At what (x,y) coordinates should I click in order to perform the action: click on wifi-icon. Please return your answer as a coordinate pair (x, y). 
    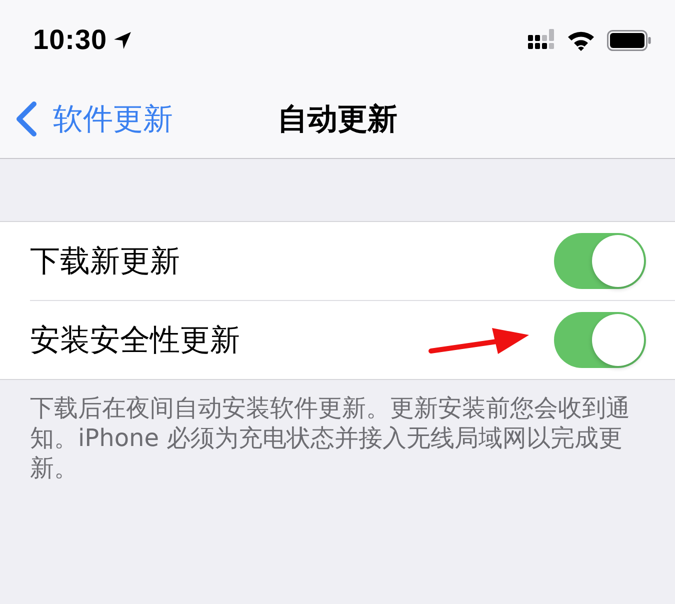
    Looking at the image, I should click on (581, 40).